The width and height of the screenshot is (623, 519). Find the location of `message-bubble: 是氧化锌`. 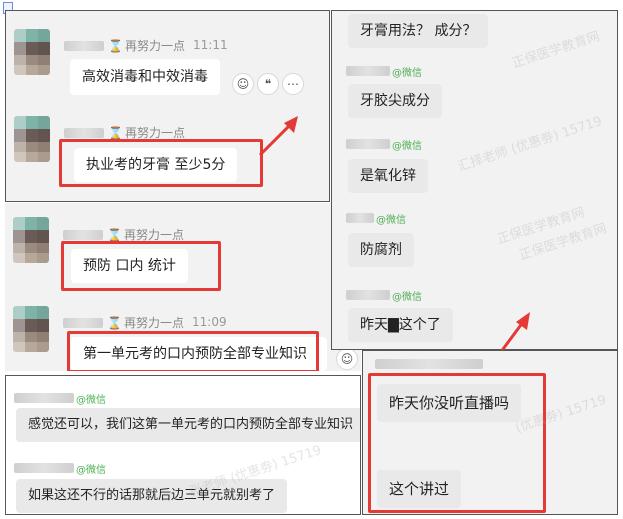

message-bubble: 是氧化锌 is located at coordinates (388, 176).